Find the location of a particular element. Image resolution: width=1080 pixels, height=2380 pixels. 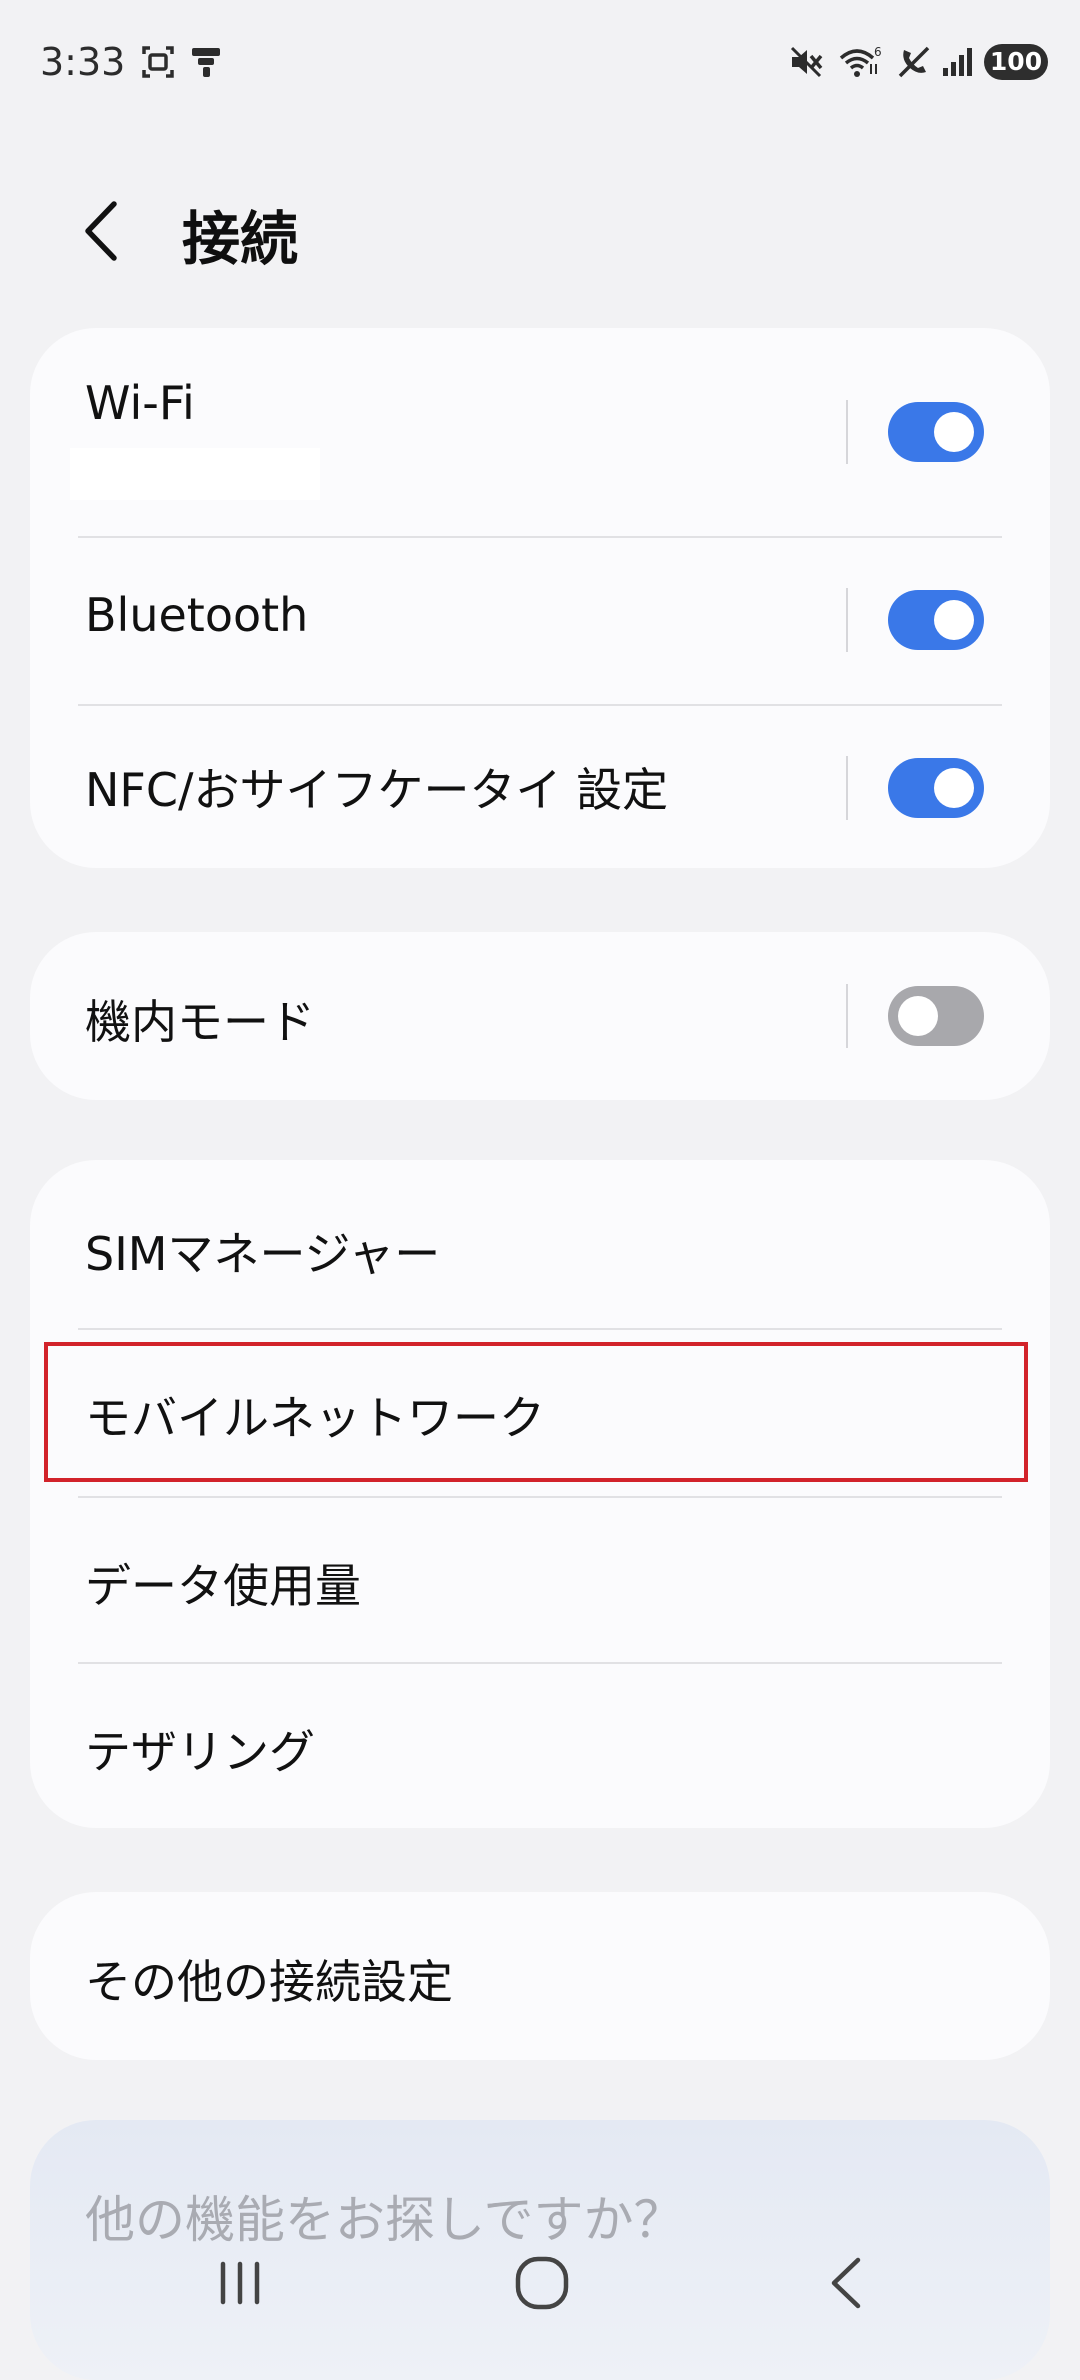

chevron-left-icon is located at coordinates (101, 231).